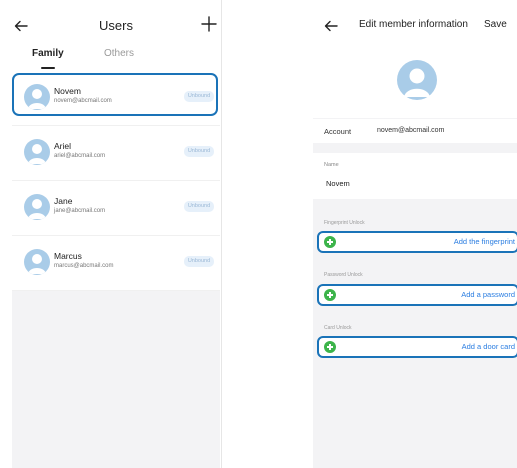 The width and height of the screenshot is (517, 468). I want to click on user-email: jane@abcmail.com, so click(80, 211).